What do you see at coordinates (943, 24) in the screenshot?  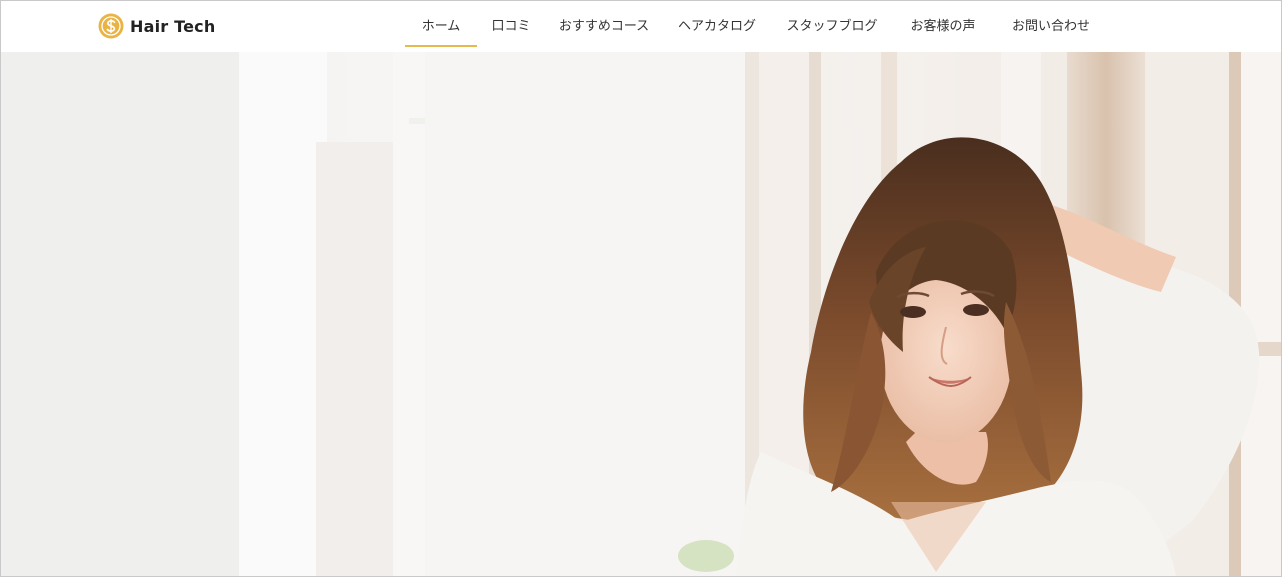 I see `nav-item-customer-voices: お客様の声` at bounding box center [943, 24].